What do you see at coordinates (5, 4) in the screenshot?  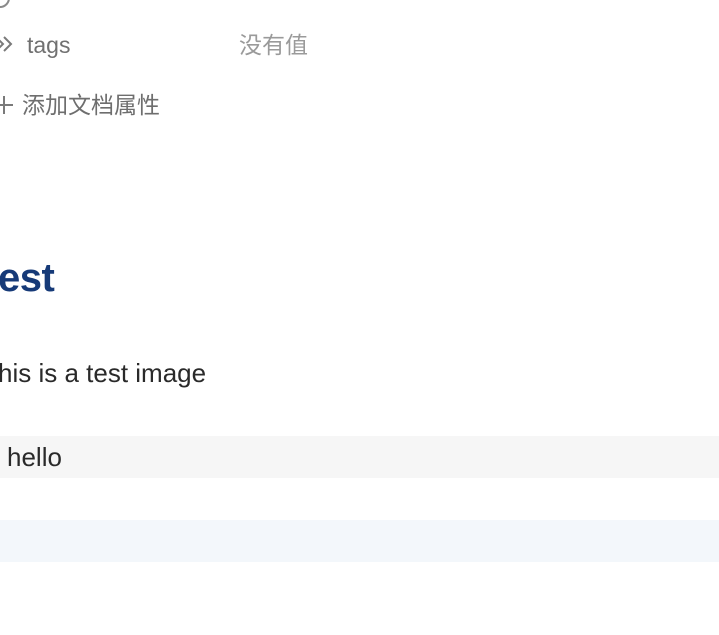 I see `property-icon` at bounding box center [5, 4].